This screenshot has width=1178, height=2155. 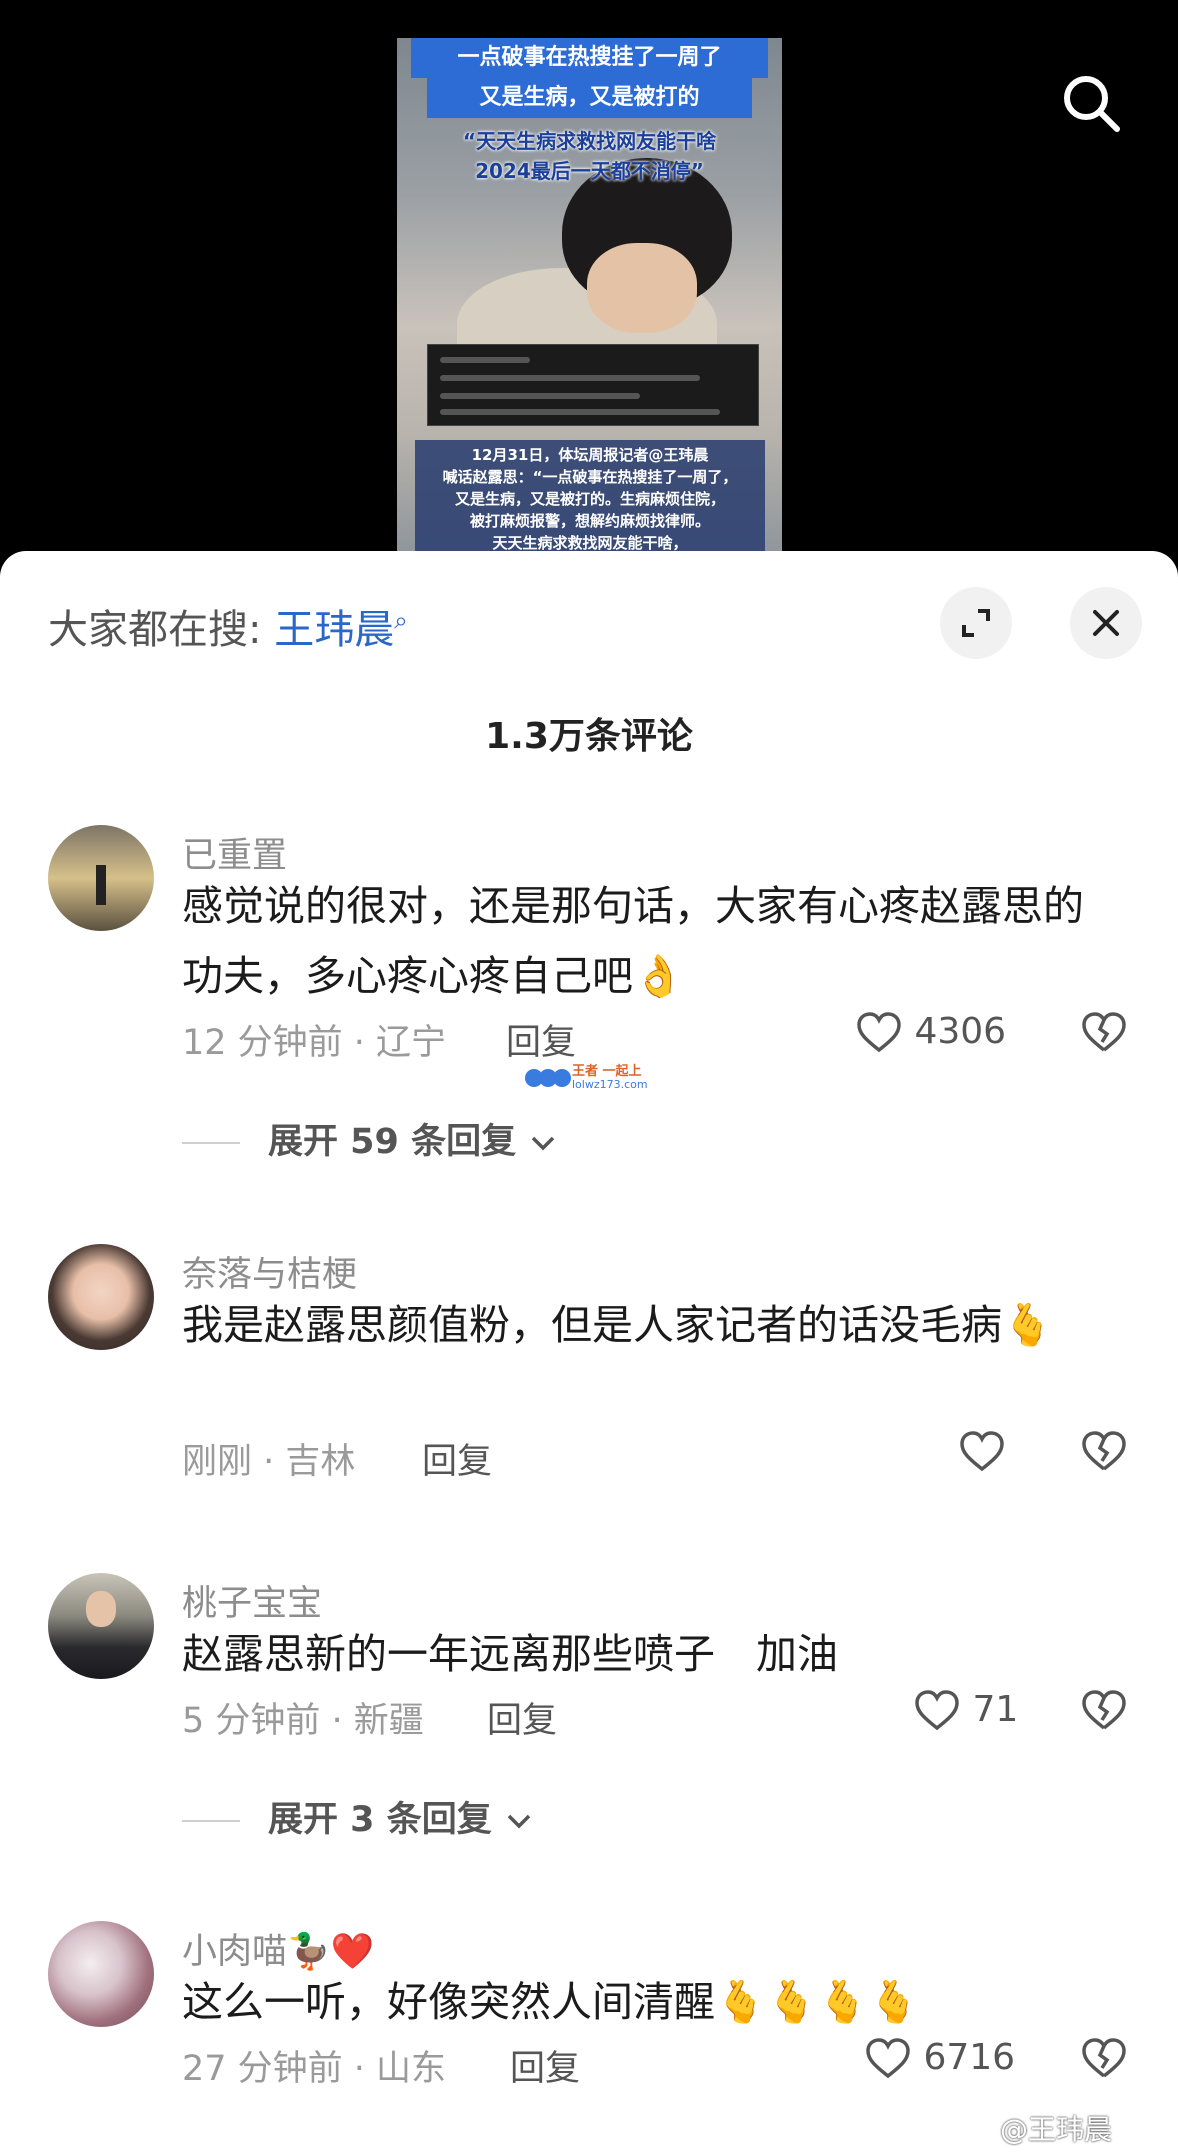 What do you see at coordinates (589, 141) in the screenshot?
I see `video-quote-line1: “天天生病求救找网友能干啥` at bounding box center [589, 141].